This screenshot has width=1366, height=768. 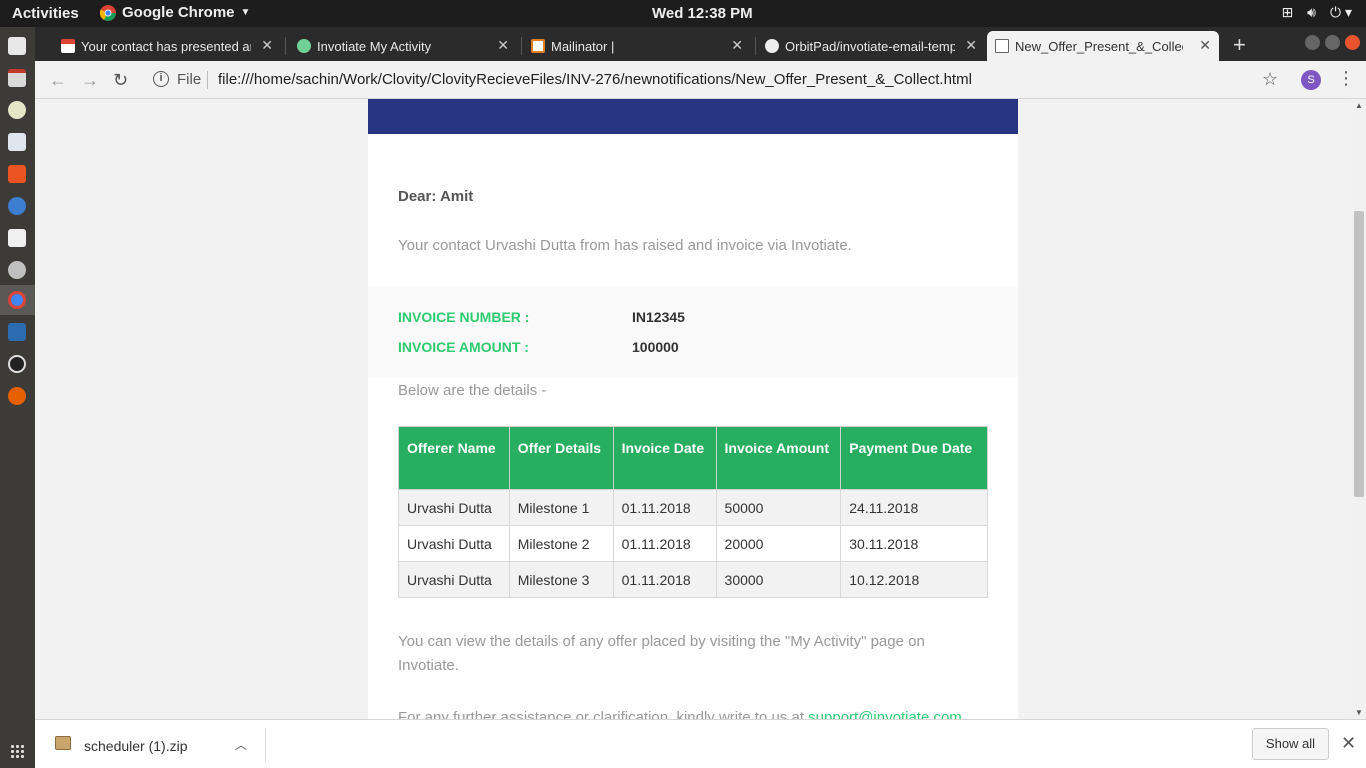 What do you see at coordinates (90, 80) in the screenshot?
I see `forward-arrow-icon: →` at bounding box center [90, 80].